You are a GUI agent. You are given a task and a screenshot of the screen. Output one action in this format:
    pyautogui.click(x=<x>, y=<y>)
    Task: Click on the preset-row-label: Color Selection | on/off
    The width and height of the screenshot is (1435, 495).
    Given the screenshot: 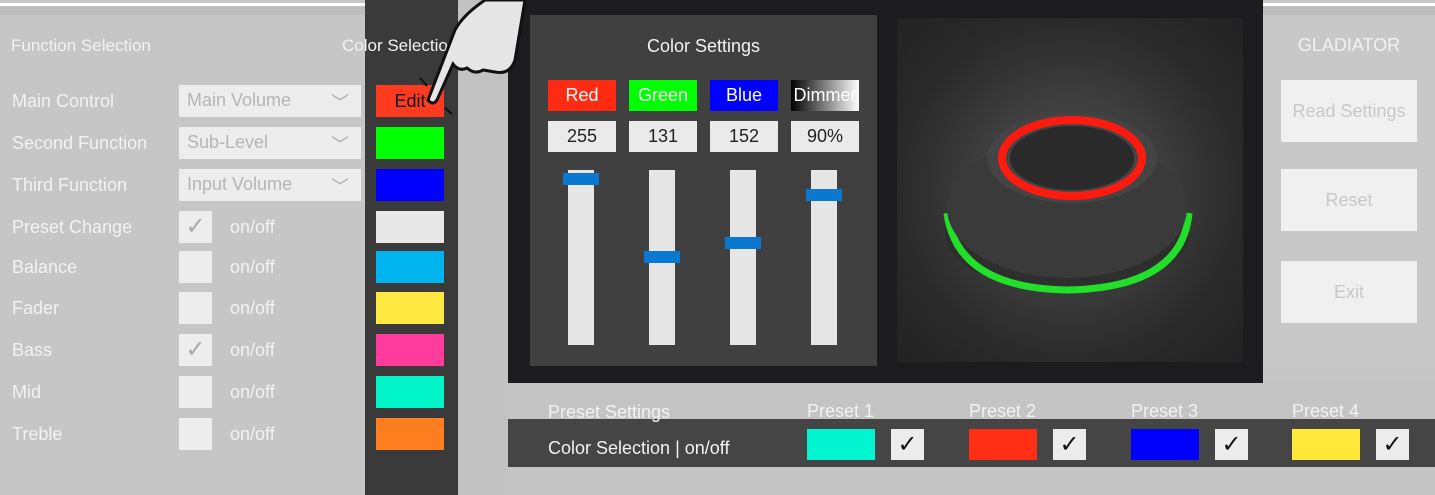 What is the action you would take?
    pyautogui.click(x=639, y=448)
    